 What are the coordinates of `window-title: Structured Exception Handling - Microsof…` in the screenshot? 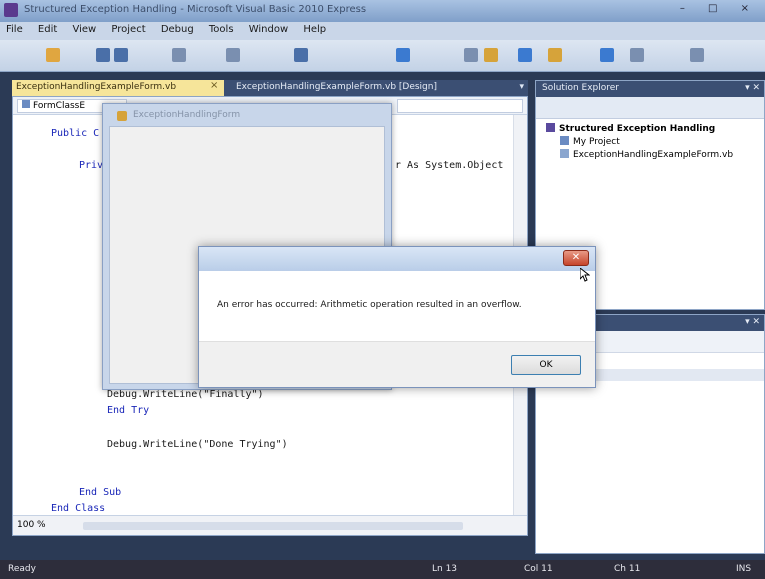 It's located at (195, 9).